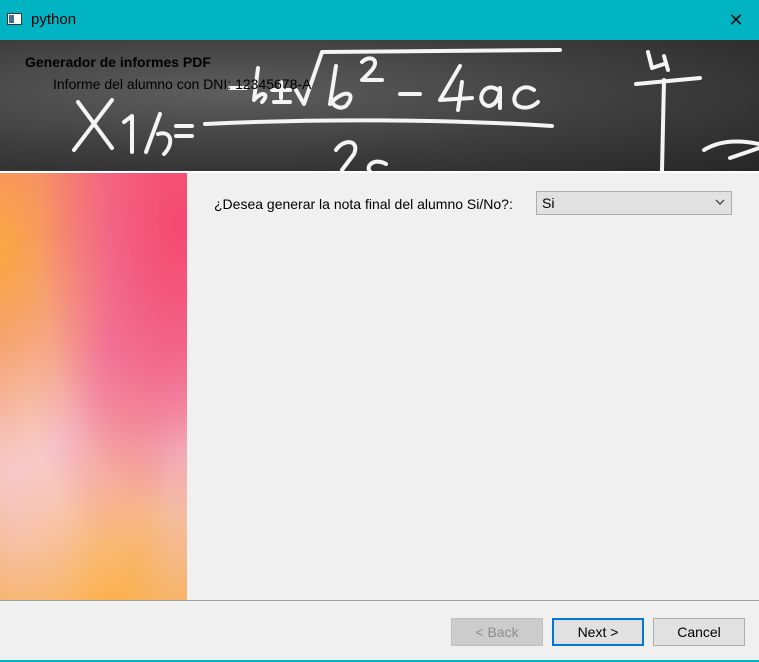  Describe the element at coordinates (720, 202) in the screenshot. I see `chevron-down-icon` at that location.